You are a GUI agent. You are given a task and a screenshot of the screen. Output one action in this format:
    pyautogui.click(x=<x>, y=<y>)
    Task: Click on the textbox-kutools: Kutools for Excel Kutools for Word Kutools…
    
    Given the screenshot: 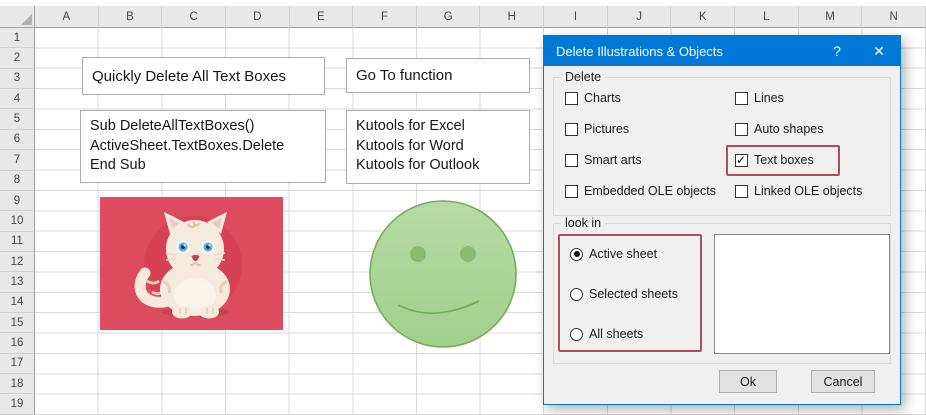 What is the action you would take?
    pyautogui.click(x=438, y=147)
    